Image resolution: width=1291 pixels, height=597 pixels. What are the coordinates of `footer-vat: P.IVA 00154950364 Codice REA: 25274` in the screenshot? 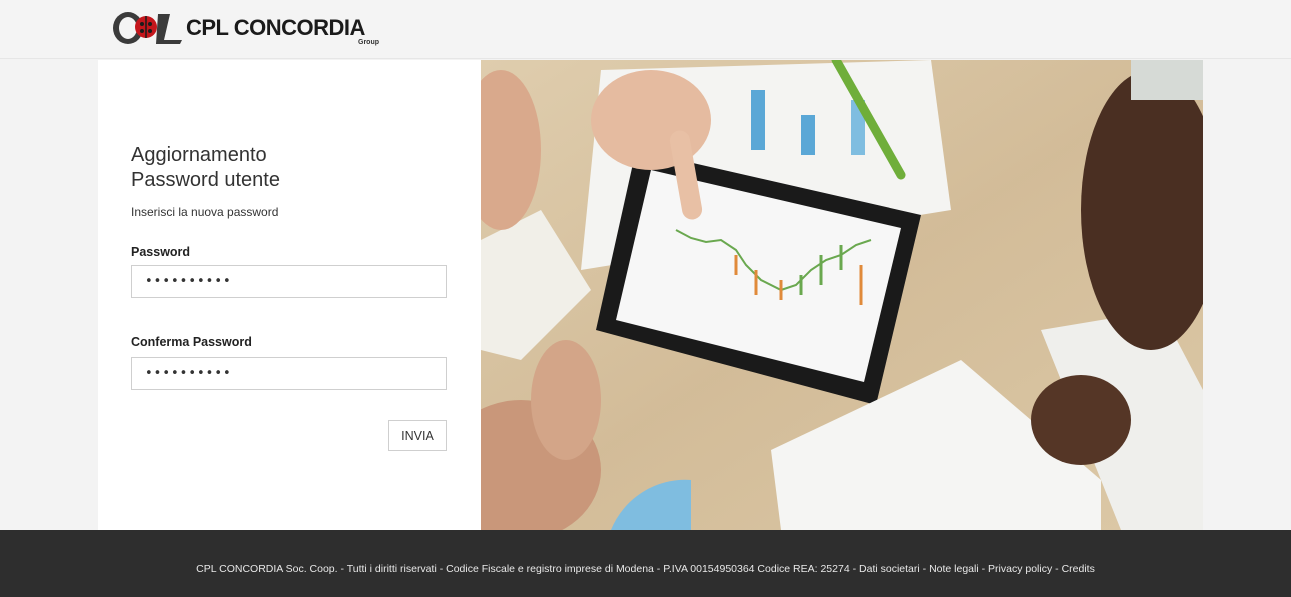 It's located at (756, 569).